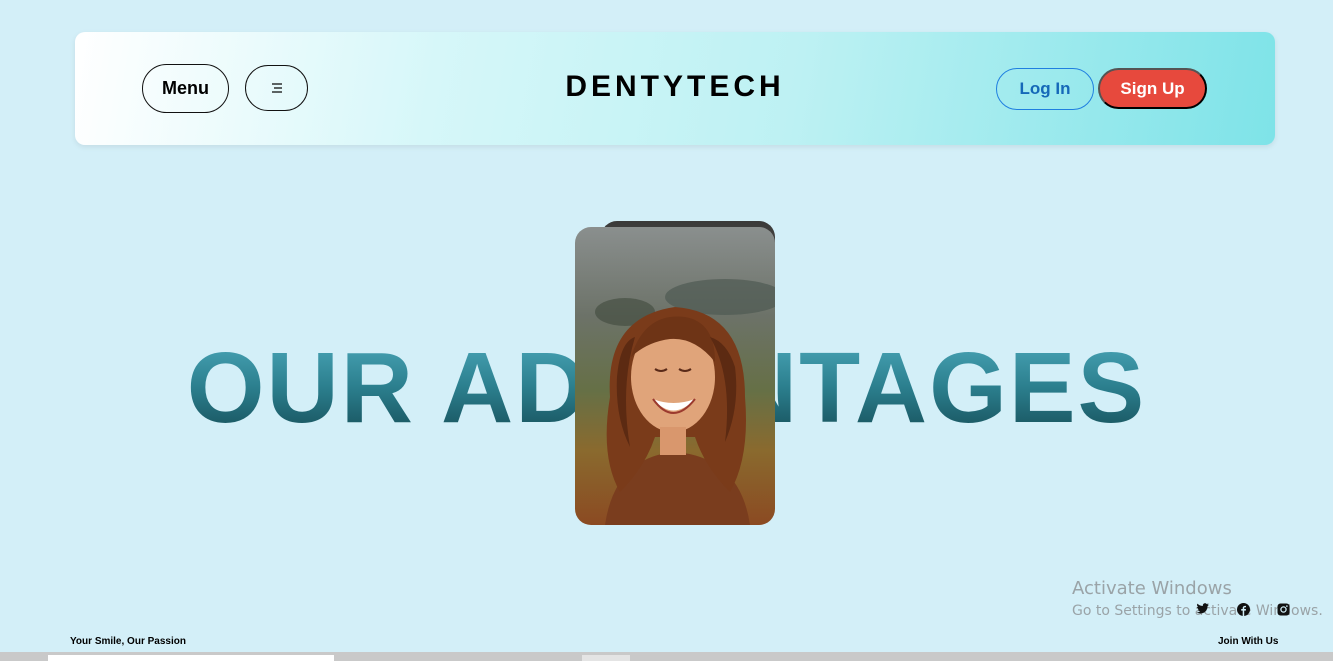 The image size is (1333, 661). I want to click on twitter-icon, so click(1202, 608).